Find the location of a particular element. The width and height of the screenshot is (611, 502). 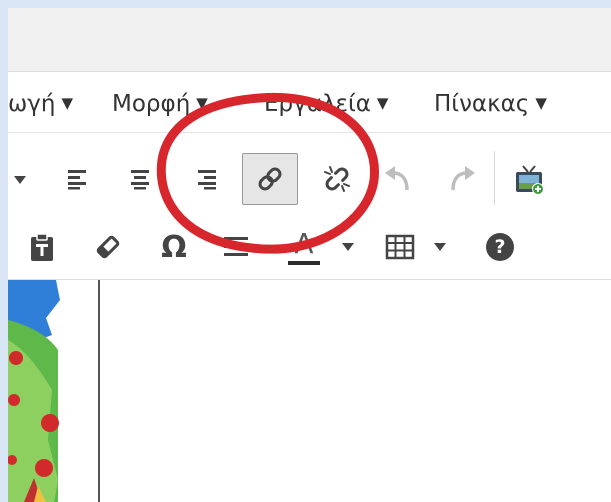

help-button: ? is located at coordinates (500, 247).